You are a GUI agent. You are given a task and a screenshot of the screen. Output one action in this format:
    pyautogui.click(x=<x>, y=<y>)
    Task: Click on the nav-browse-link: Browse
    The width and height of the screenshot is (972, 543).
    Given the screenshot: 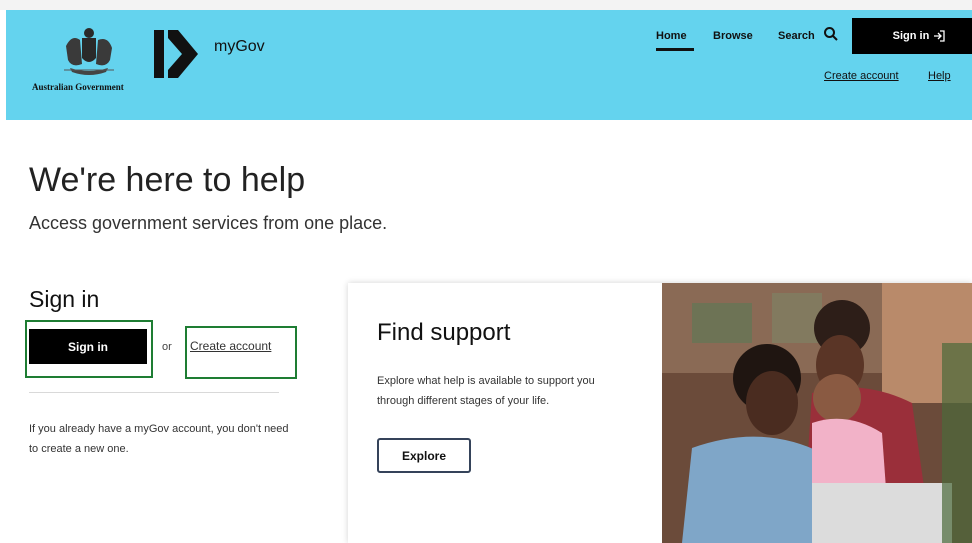 What is the action you would take?
    pyautogui.click(x=733, y=36)
    